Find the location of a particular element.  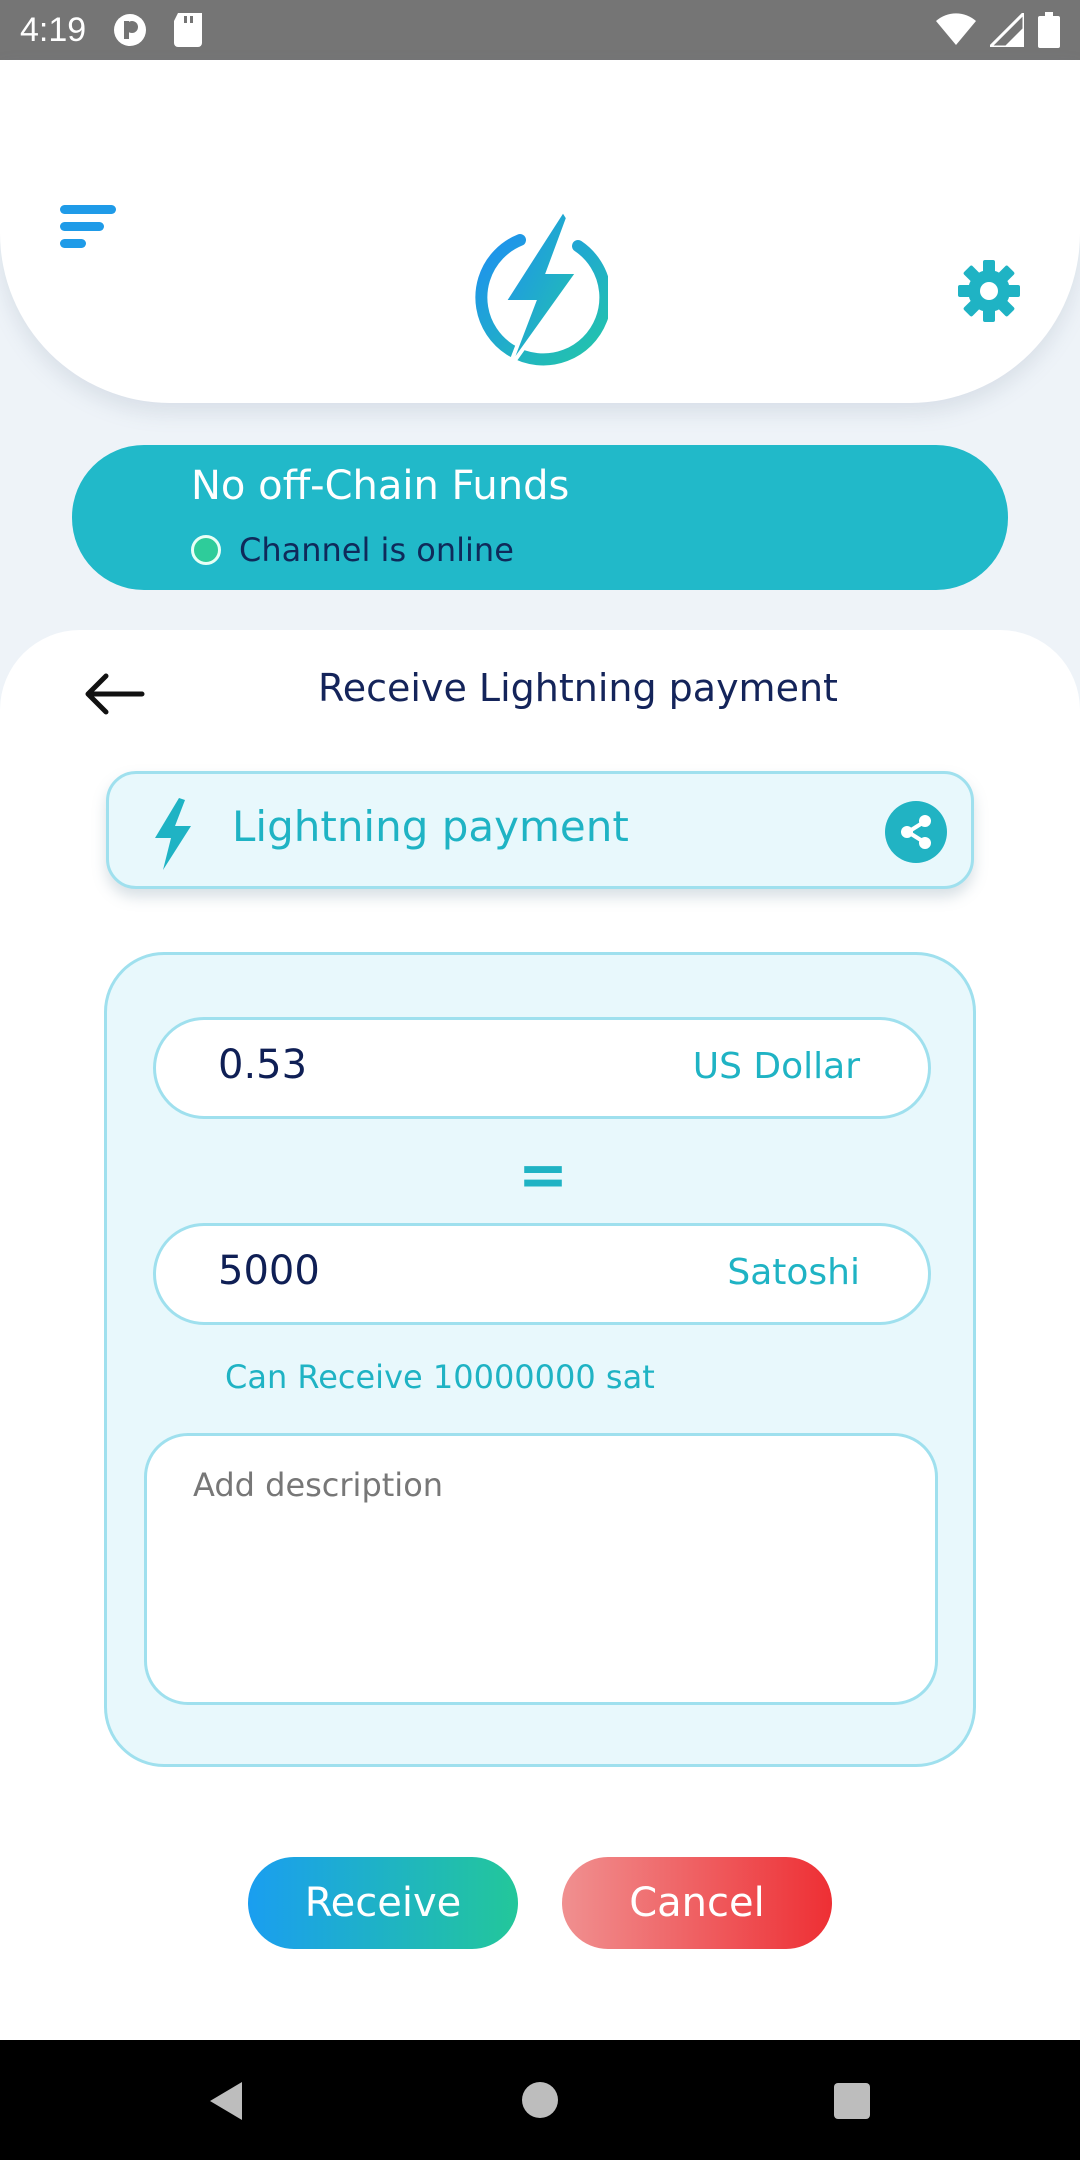

usd-amount-value: 0.53 is located at coordinates (263, 1065).